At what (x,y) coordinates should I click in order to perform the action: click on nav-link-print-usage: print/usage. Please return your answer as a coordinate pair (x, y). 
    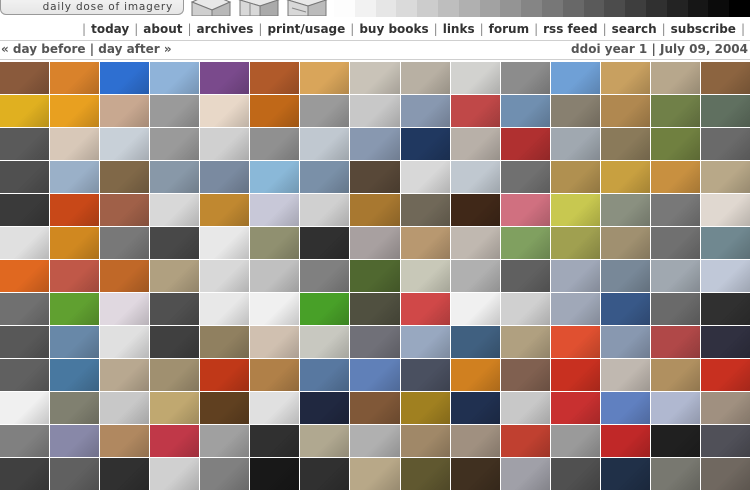
    Looking at the image, I should click on (306, 29).